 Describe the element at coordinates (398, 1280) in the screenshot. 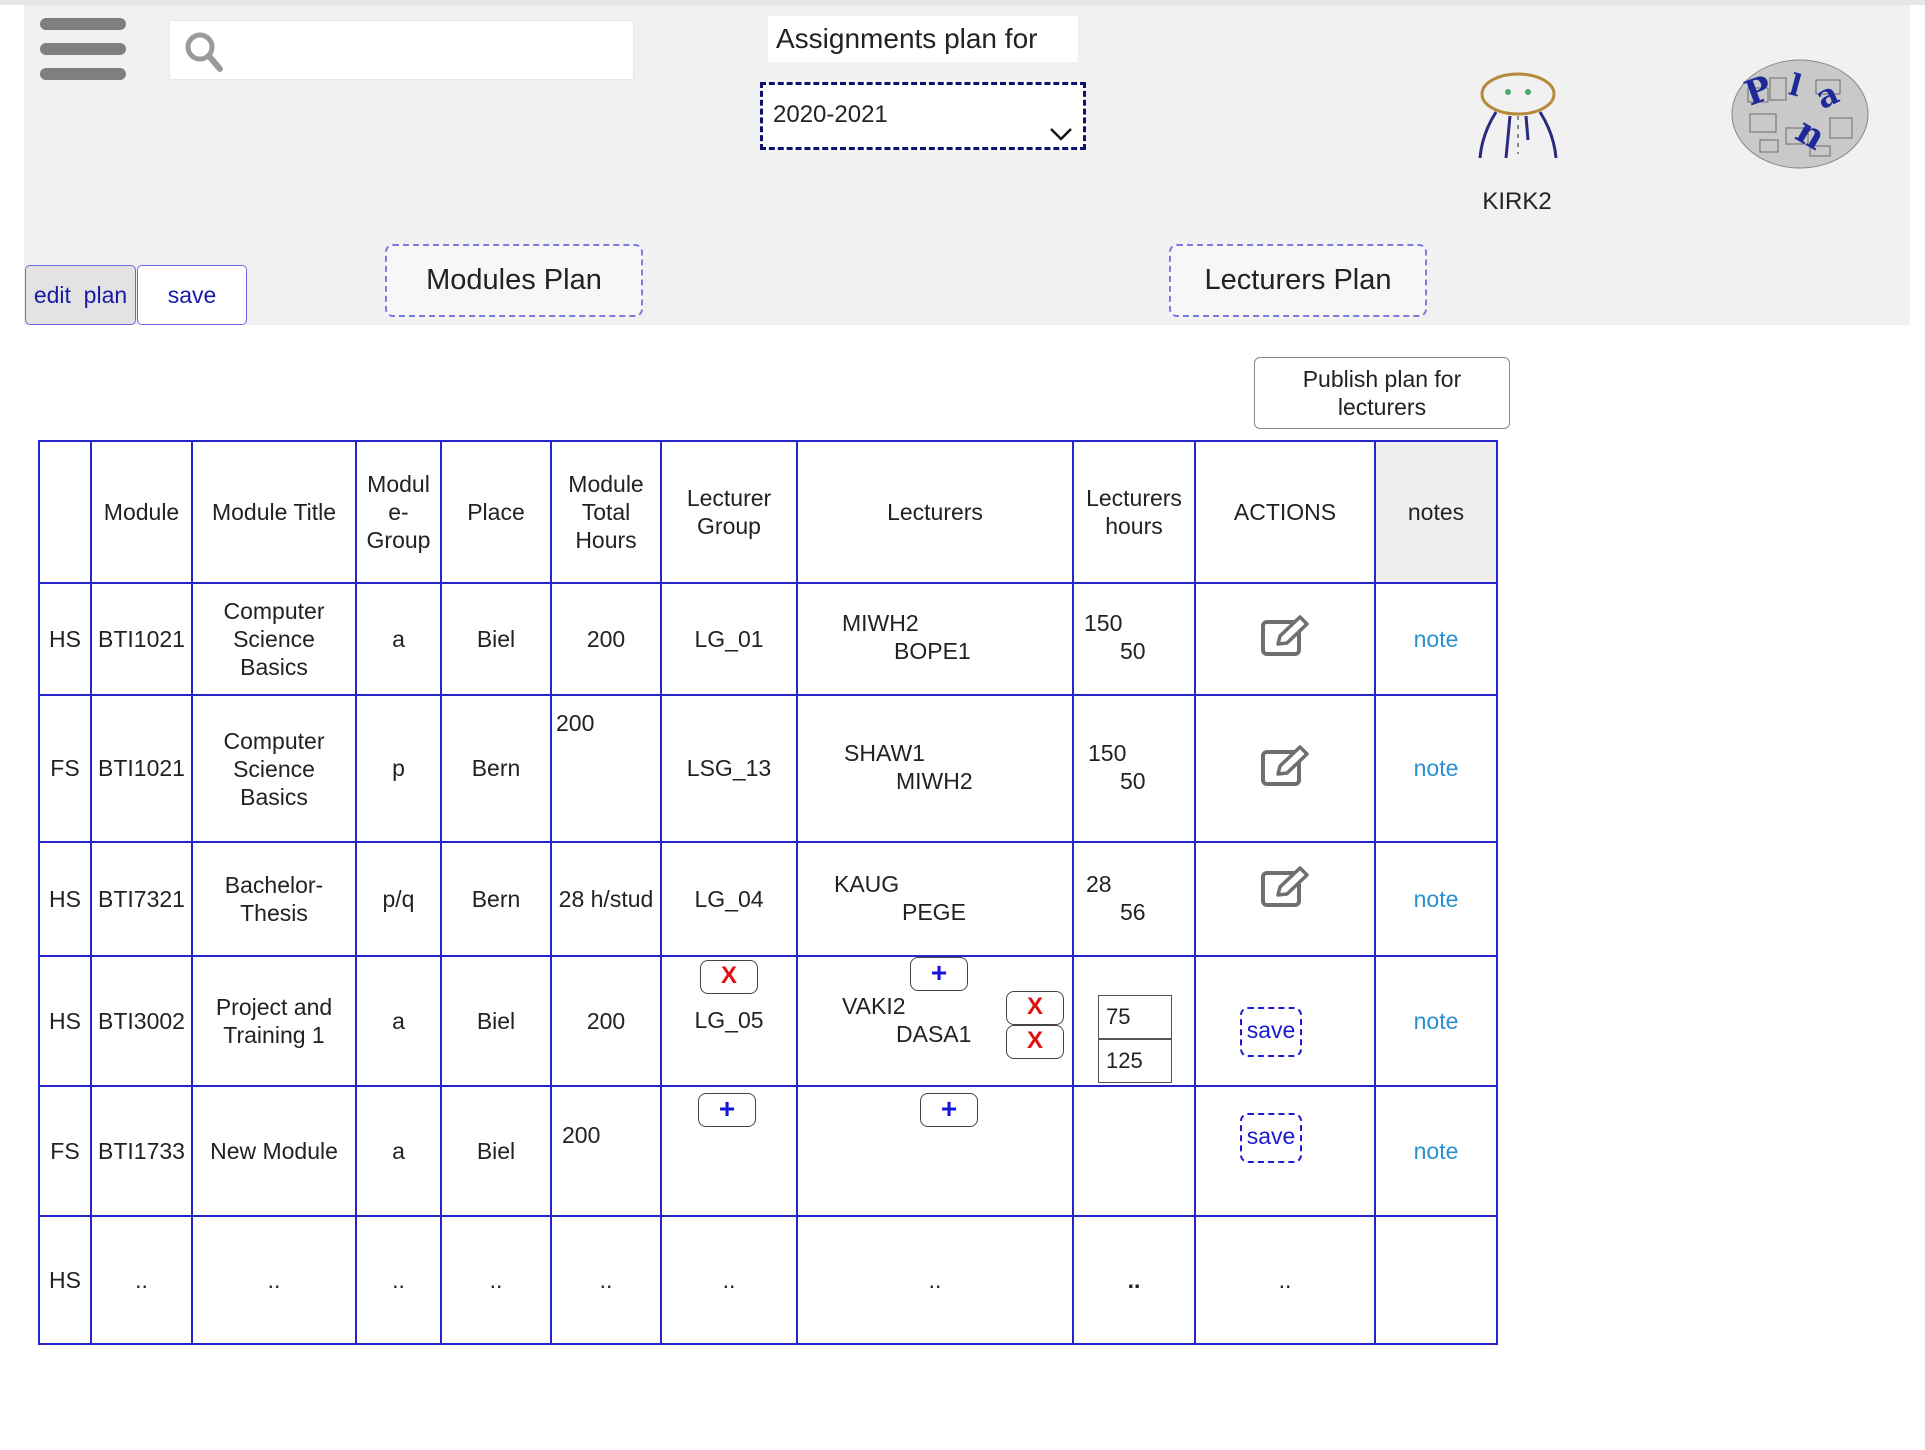

I see `module-group-cell: ..` at that location.